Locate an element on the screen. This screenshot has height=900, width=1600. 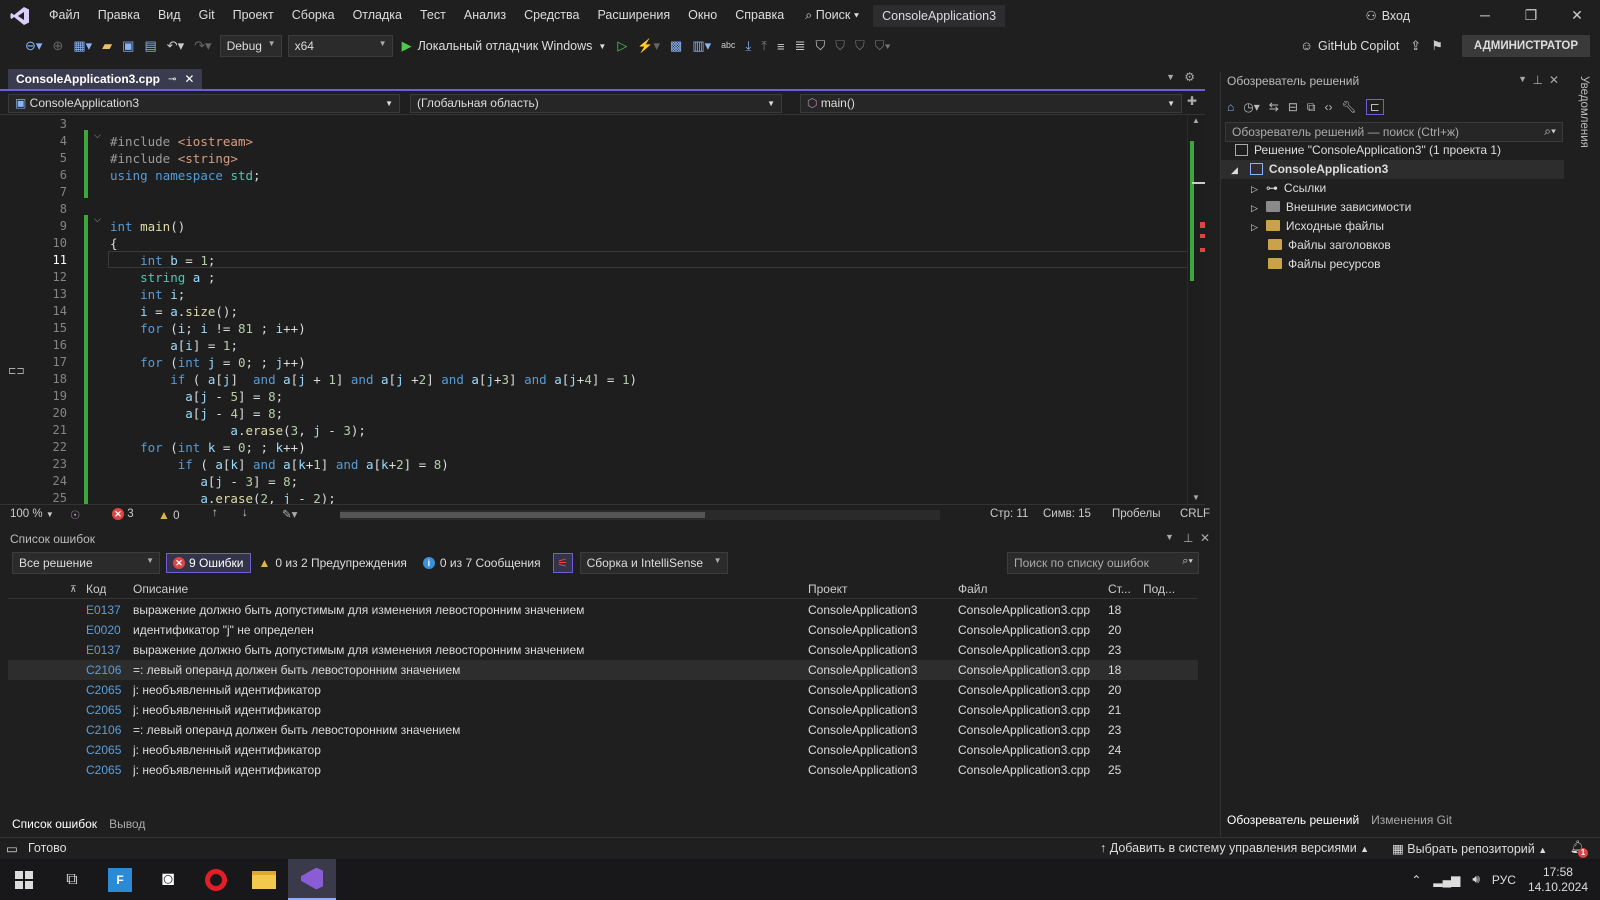
tab-git-changes: Изменения Git is located at coordinates (1411, 820).